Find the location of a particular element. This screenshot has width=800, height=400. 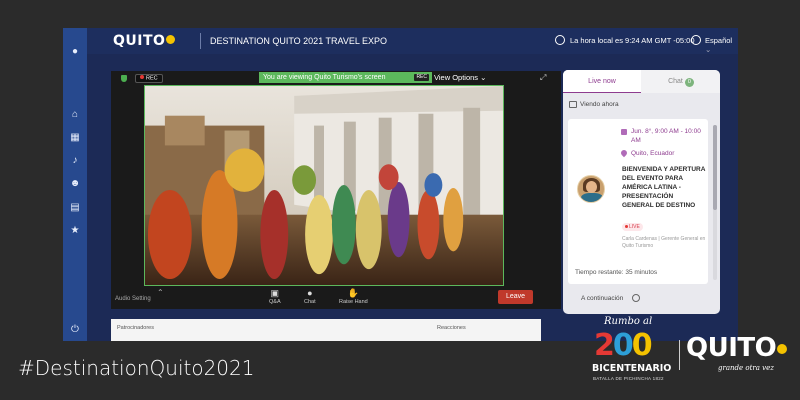

scrollbar-thumb is located at coordinates (715, 167).